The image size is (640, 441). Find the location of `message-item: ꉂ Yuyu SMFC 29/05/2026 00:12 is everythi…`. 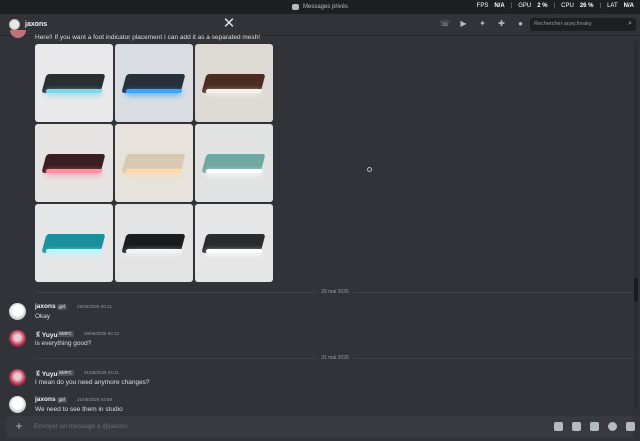

message-item: ꉂ Yuyu SMFC 29/05/2026 00:12 is everythi… is located at coordinates (309, 341).